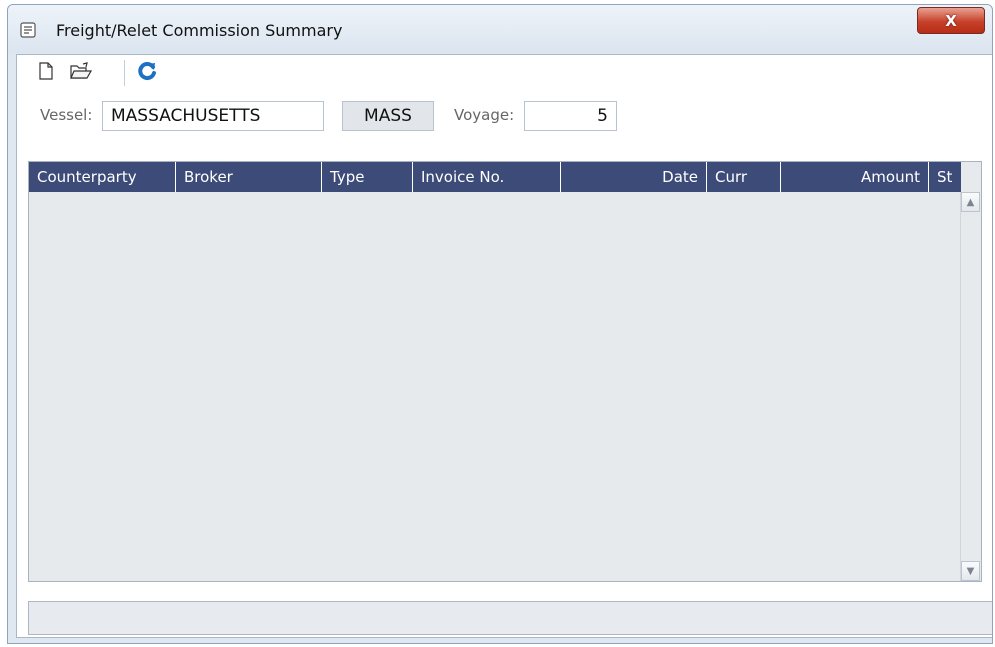  Describe the element at coordinates (213, 116) in the screenshot. I see `vessel-input: MASSACHUSETTS` at that location.